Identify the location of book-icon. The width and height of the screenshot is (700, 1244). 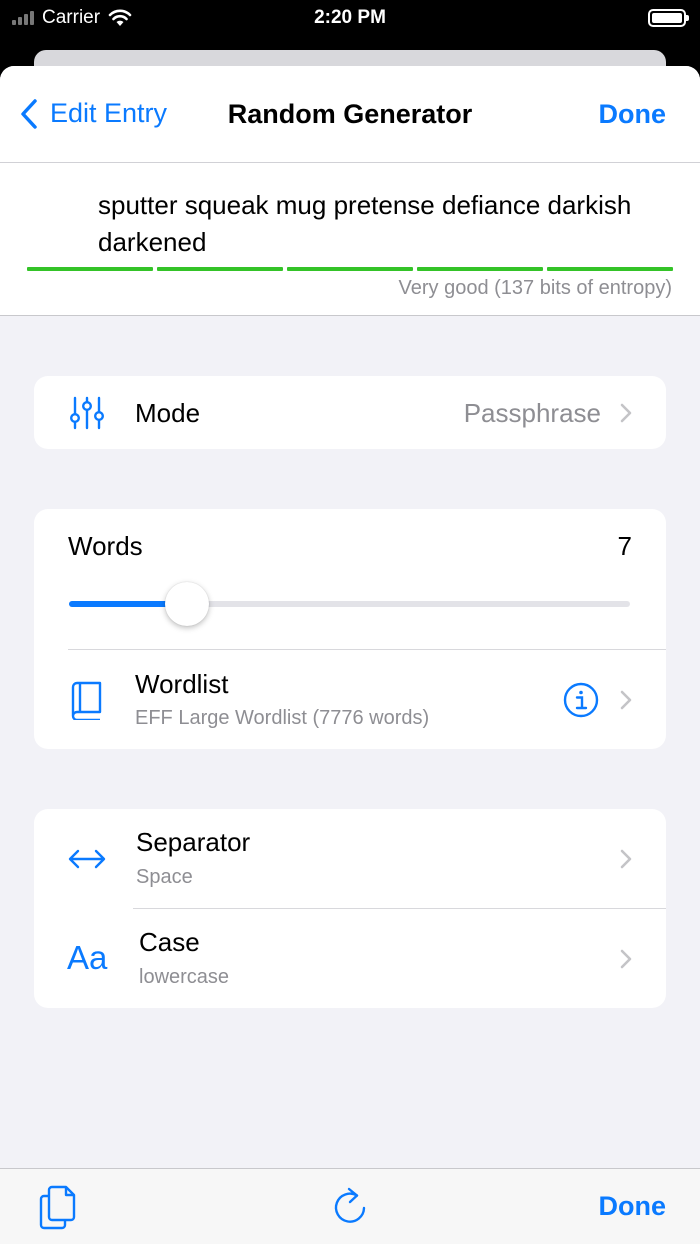
(86, 700).